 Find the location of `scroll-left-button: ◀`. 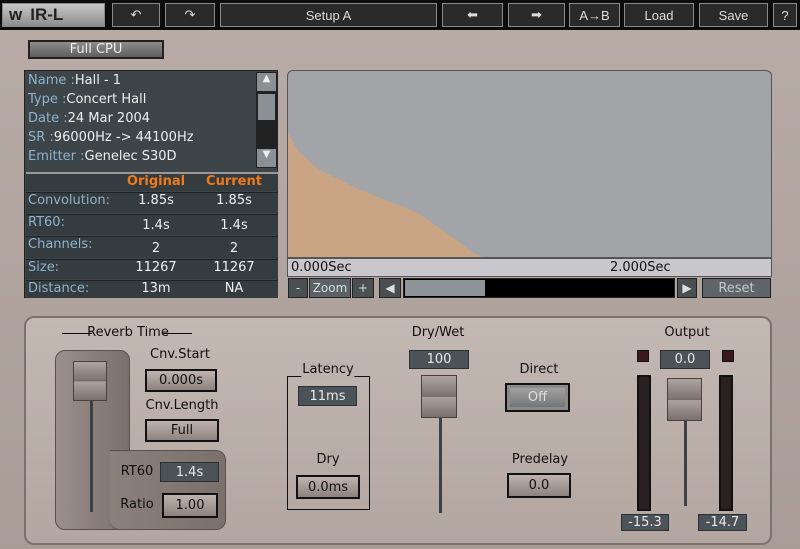

scroll-left-button: ◀ is located at coordinates (390, 288).